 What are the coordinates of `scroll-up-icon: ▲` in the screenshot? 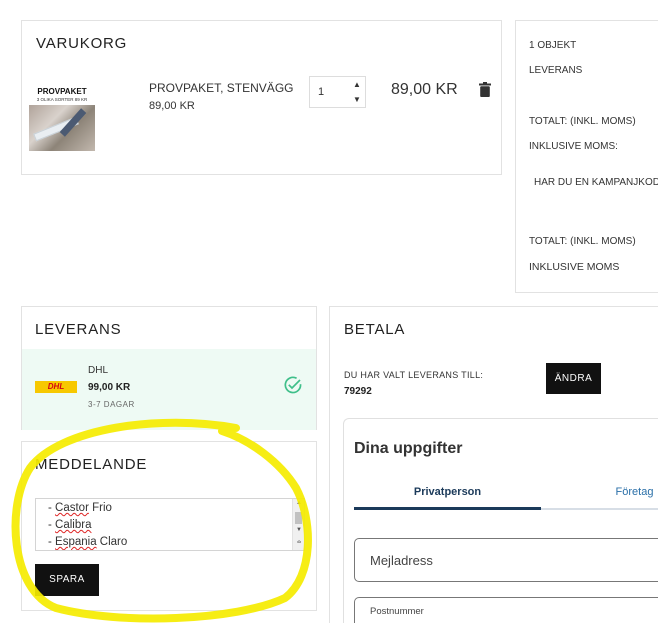 It's located at (298, 503).